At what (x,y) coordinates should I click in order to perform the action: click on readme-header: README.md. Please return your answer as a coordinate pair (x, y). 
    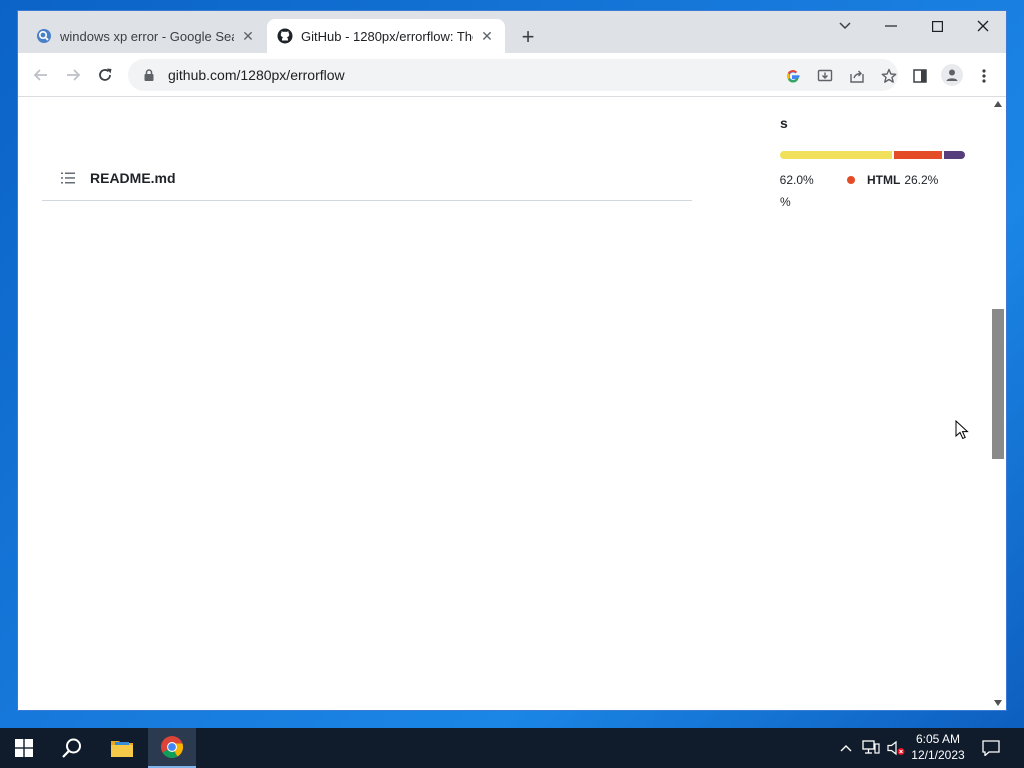
    Looking at the image, I should click on (367, 178).